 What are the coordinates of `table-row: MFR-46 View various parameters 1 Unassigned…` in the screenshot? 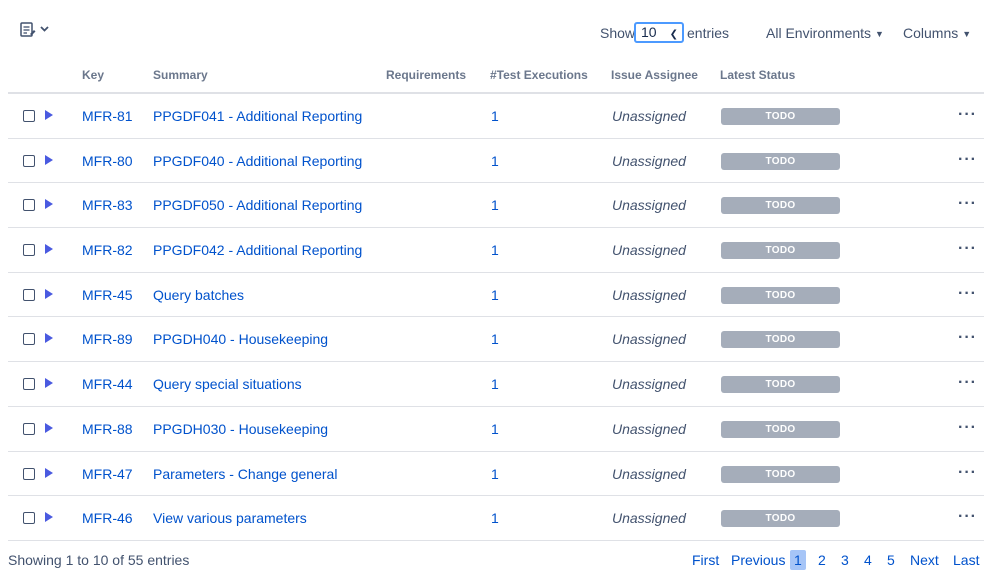 It's located at (496, 518).